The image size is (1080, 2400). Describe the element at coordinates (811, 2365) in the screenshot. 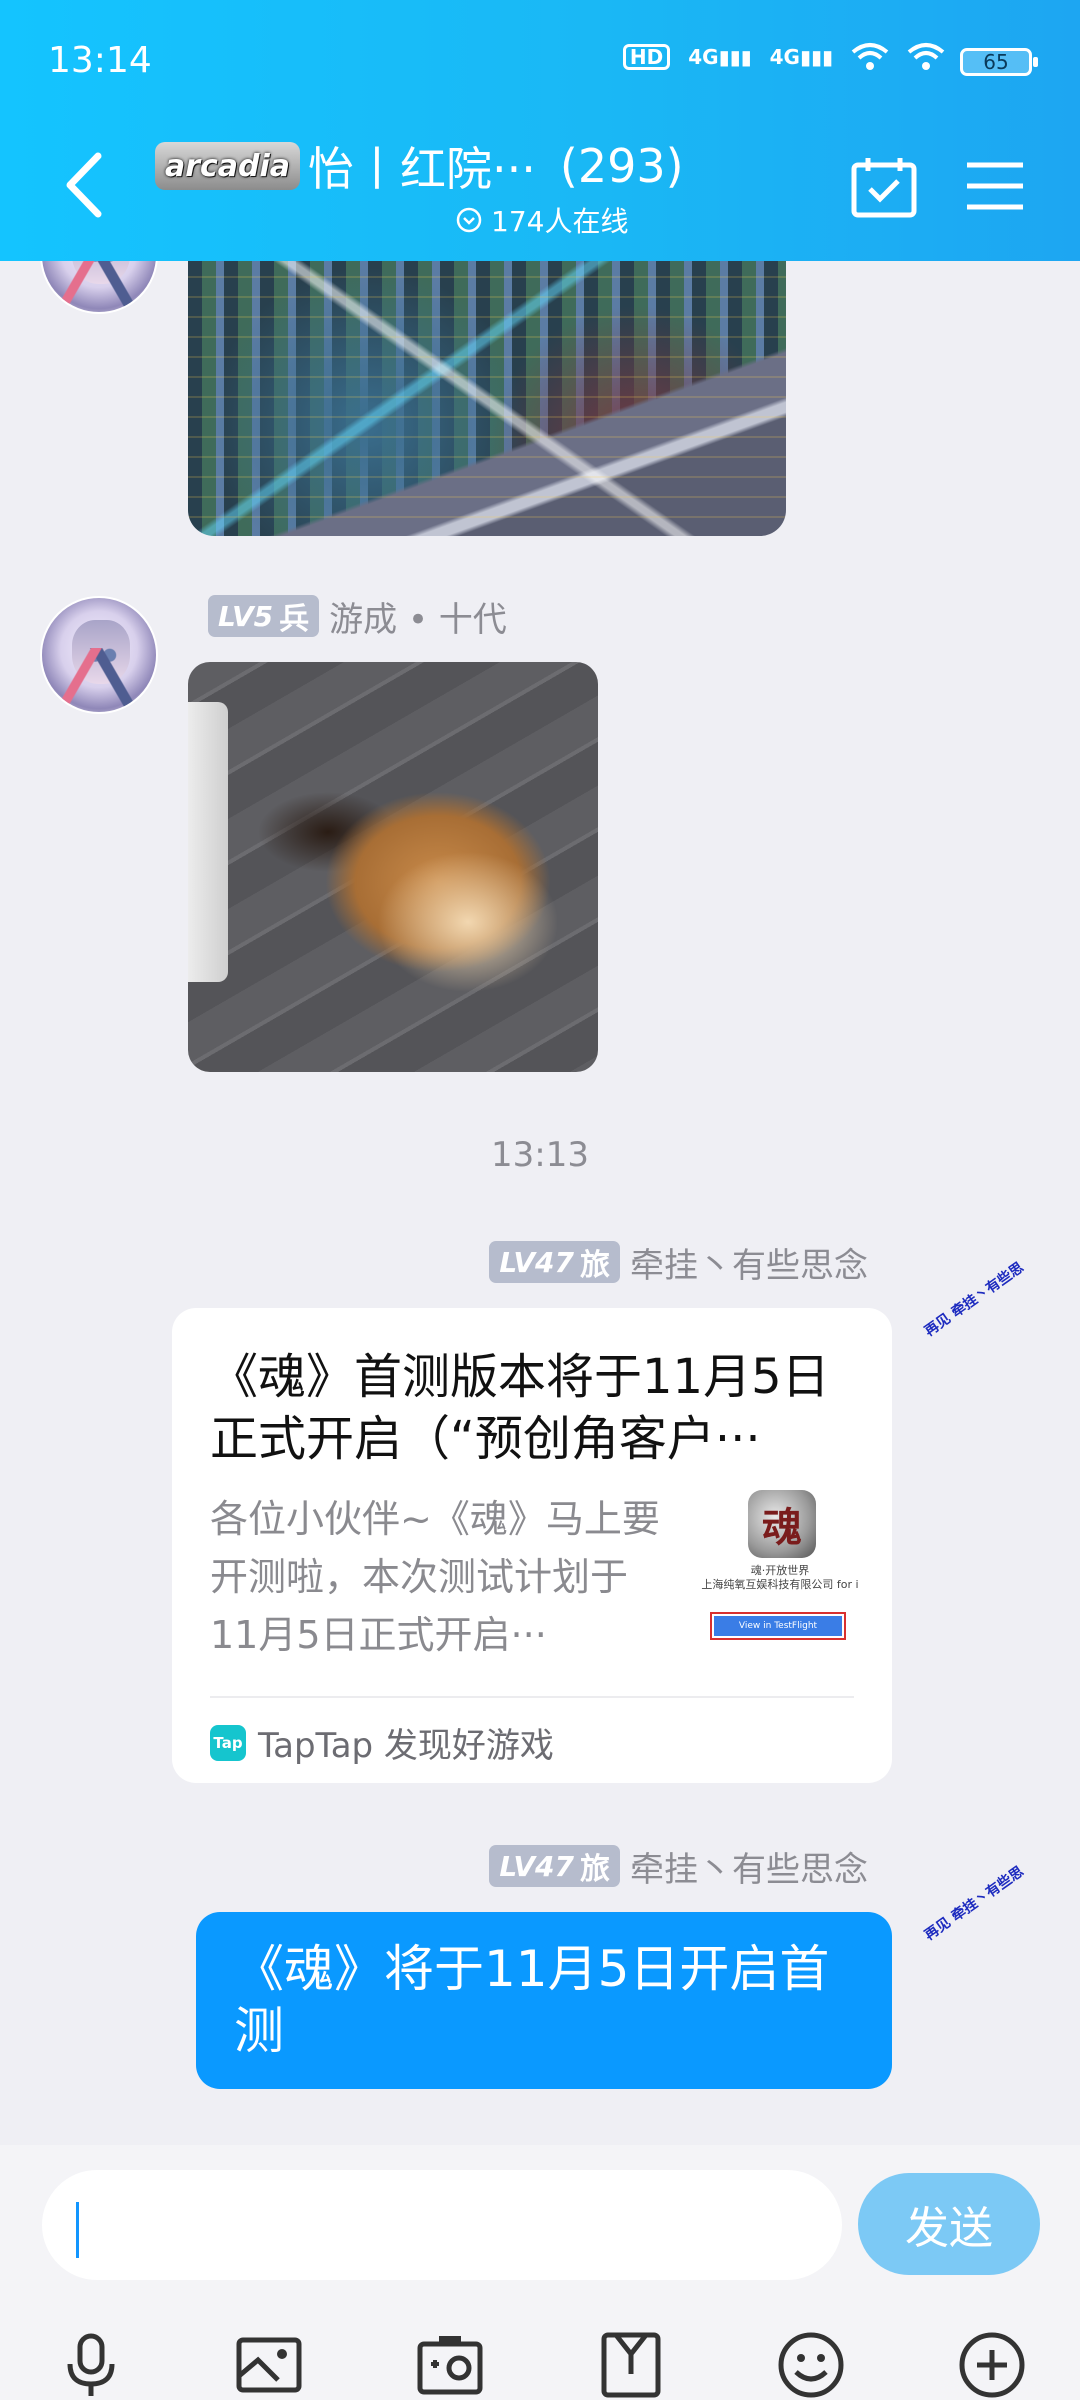

I see `emoji-icon` at that location.